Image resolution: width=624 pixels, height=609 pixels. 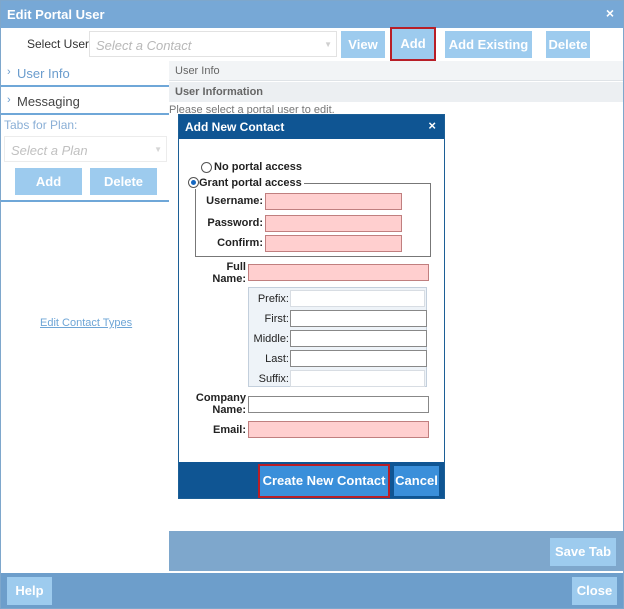 What do you see at coordinates (219, 92) in the screenshot?
I see `subsection-header-label: User Information` at bounding box center [219, 92].